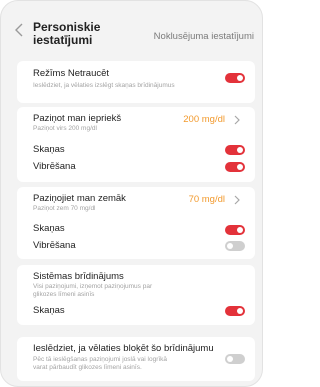 The width and height of the screenshot is (320, 387). I want to click on block-alert-toggle, so click(235, 359).